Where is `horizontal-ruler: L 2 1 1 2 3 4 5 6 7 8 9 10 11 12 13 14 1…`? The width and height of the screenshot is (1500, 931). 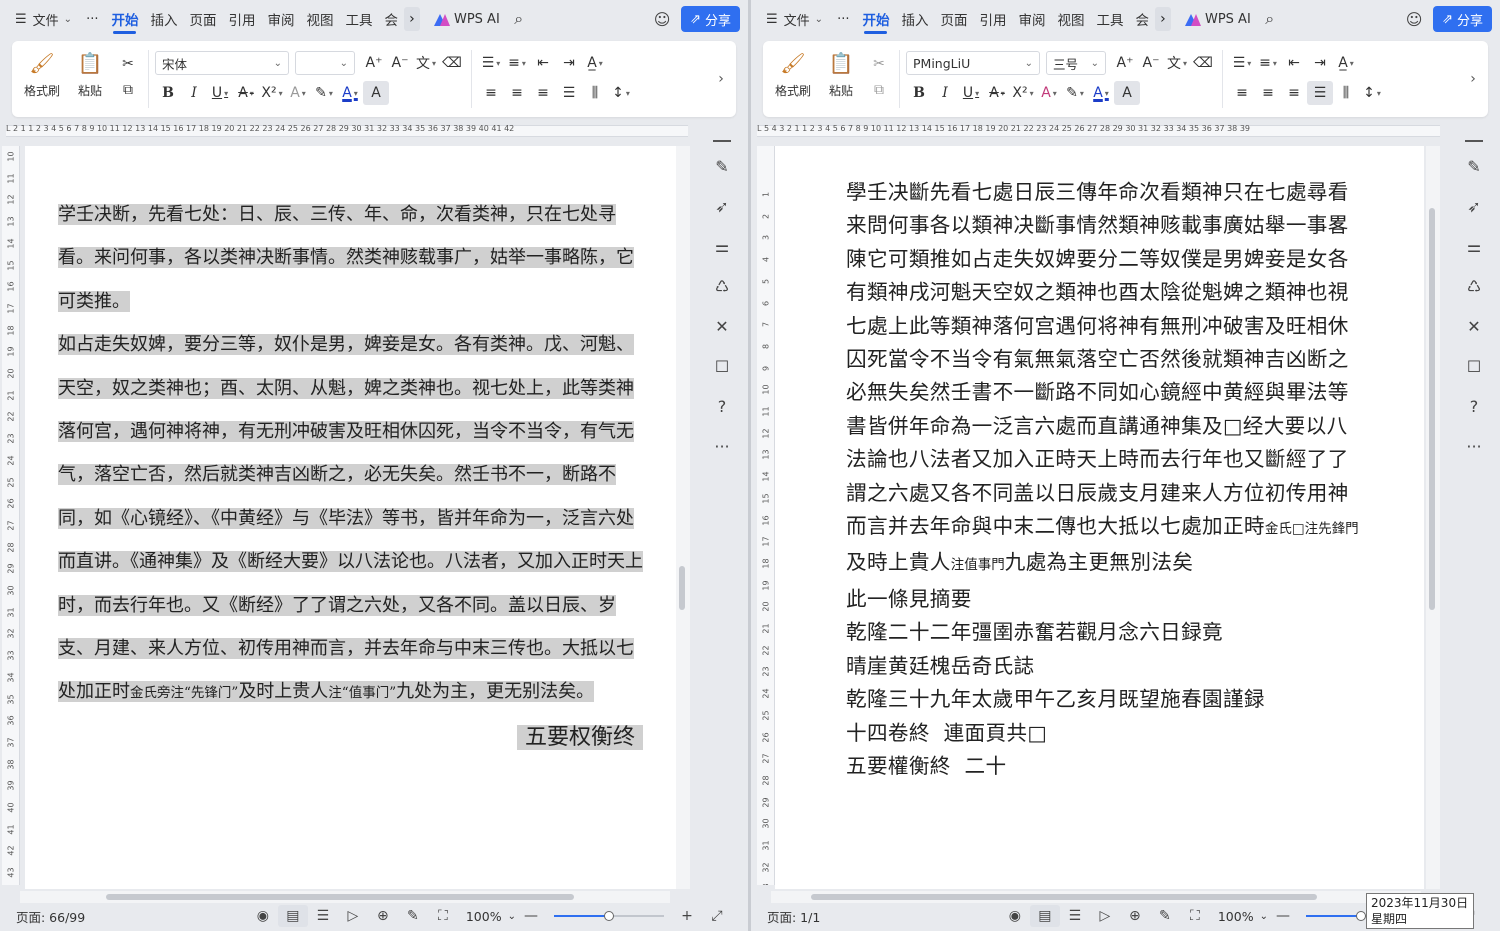
horizontal-ruler: L 2 1 1 2 3 4 5 6 7 8 9 10 11 12 13 14 1… is located at coordinates (347, 130).